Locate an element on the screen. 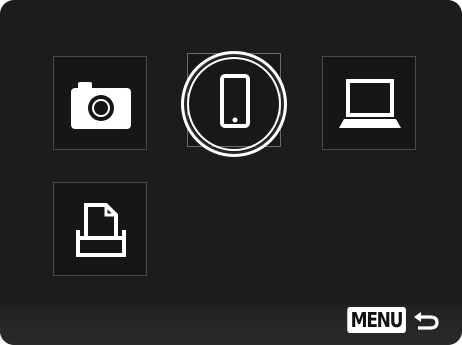 Image resolution: width=462 pixels, height=345 pixels. tile-smartphone is located at coordinates (234, 100).